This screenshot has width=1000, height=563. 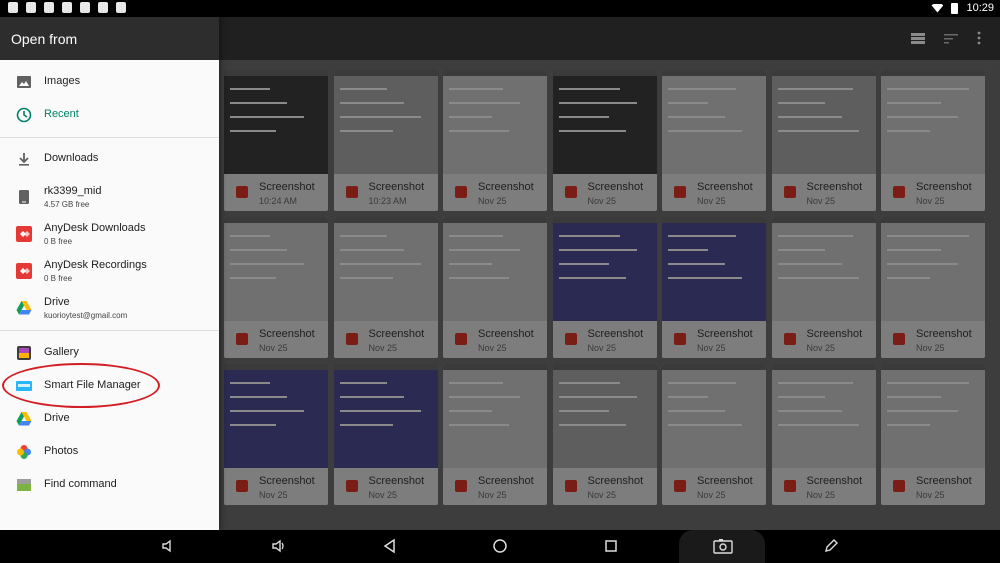 I want to click on drawer-item-recent: Recent, so click(x=109, y=115).